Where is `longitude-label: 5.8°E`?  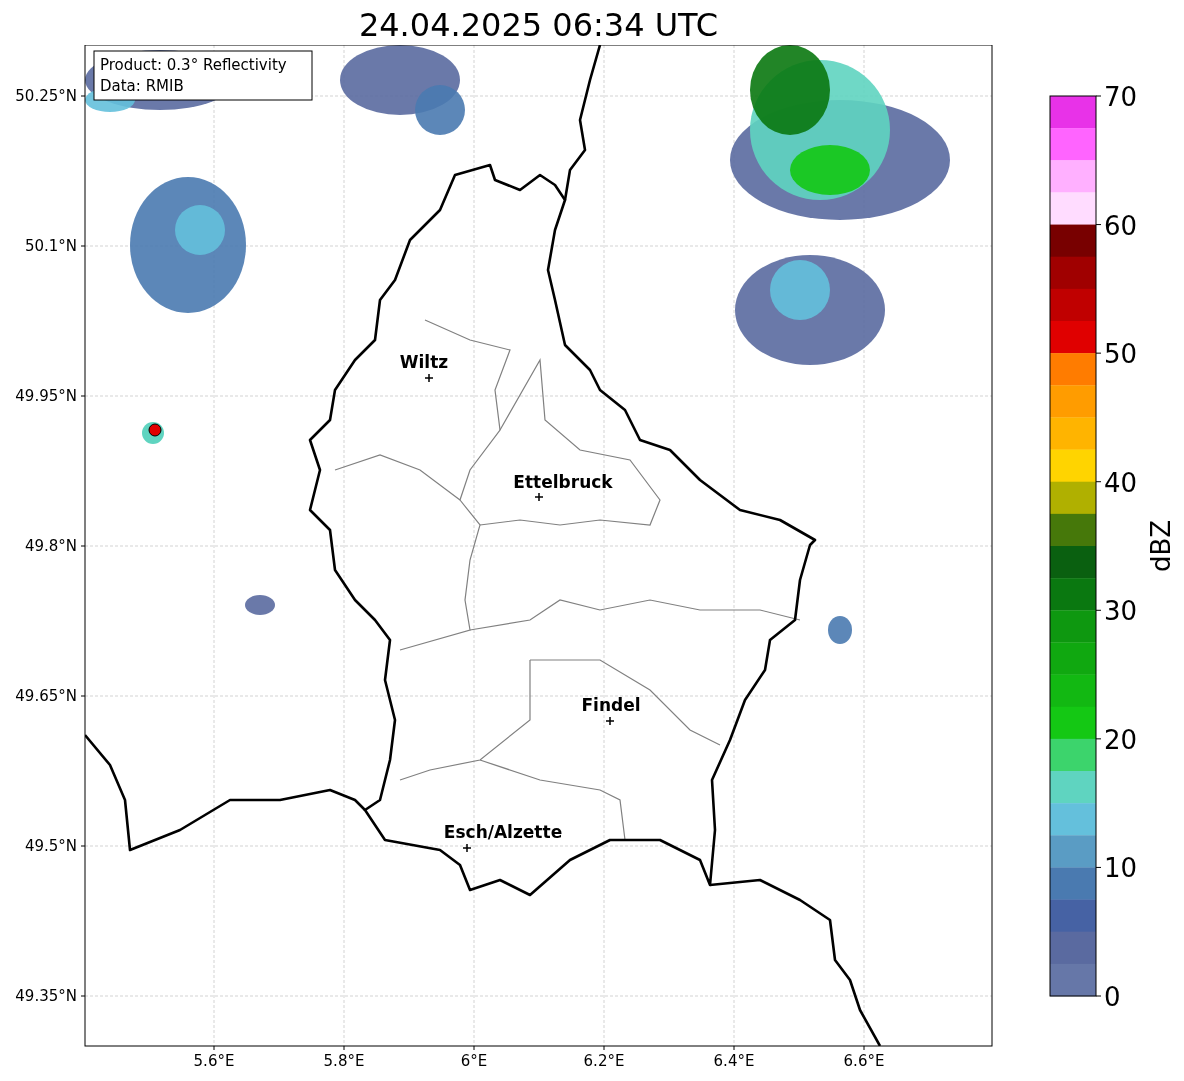
longitude-label: 5.8°E is located at coordinates (344, 1061).